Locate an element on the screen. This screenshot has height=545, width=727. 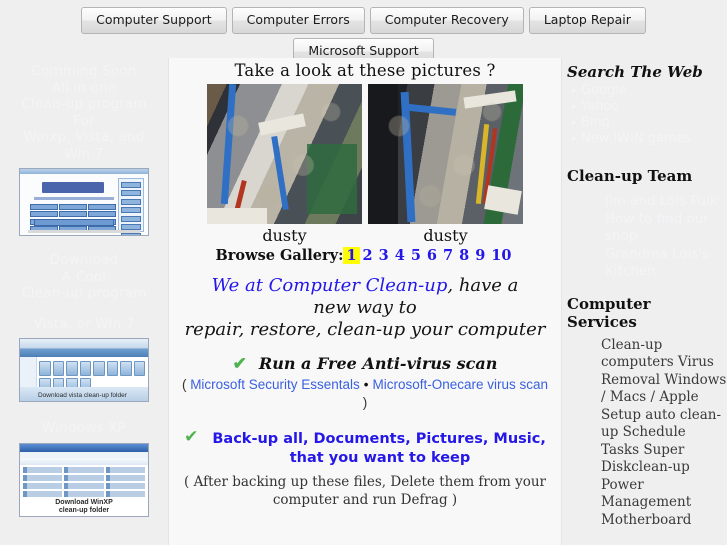
app-side-buttons is located at coordinates (131, 206).